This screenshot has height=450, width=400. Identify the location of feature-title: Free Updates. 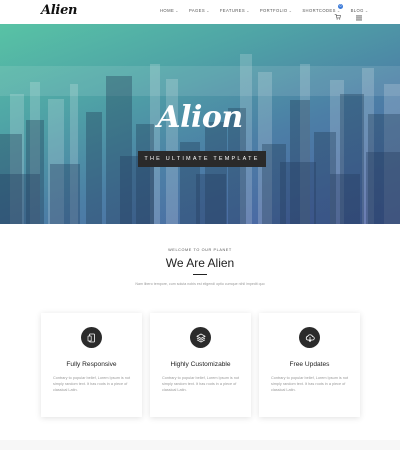
(309, 364).